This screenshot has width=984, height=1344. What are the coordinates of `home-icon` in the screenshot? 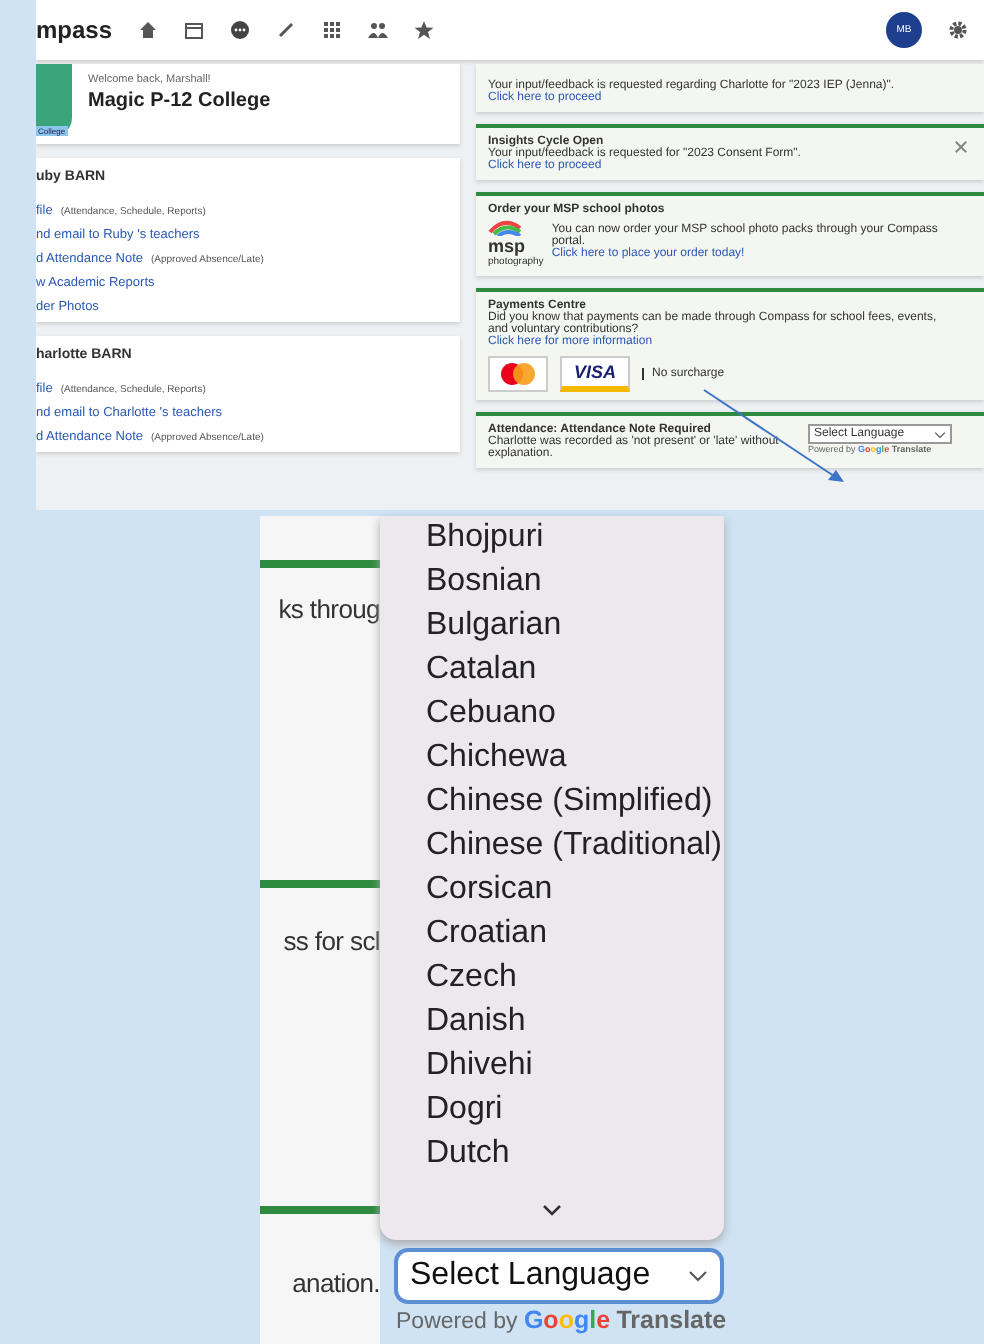 It's located at (148, 30).